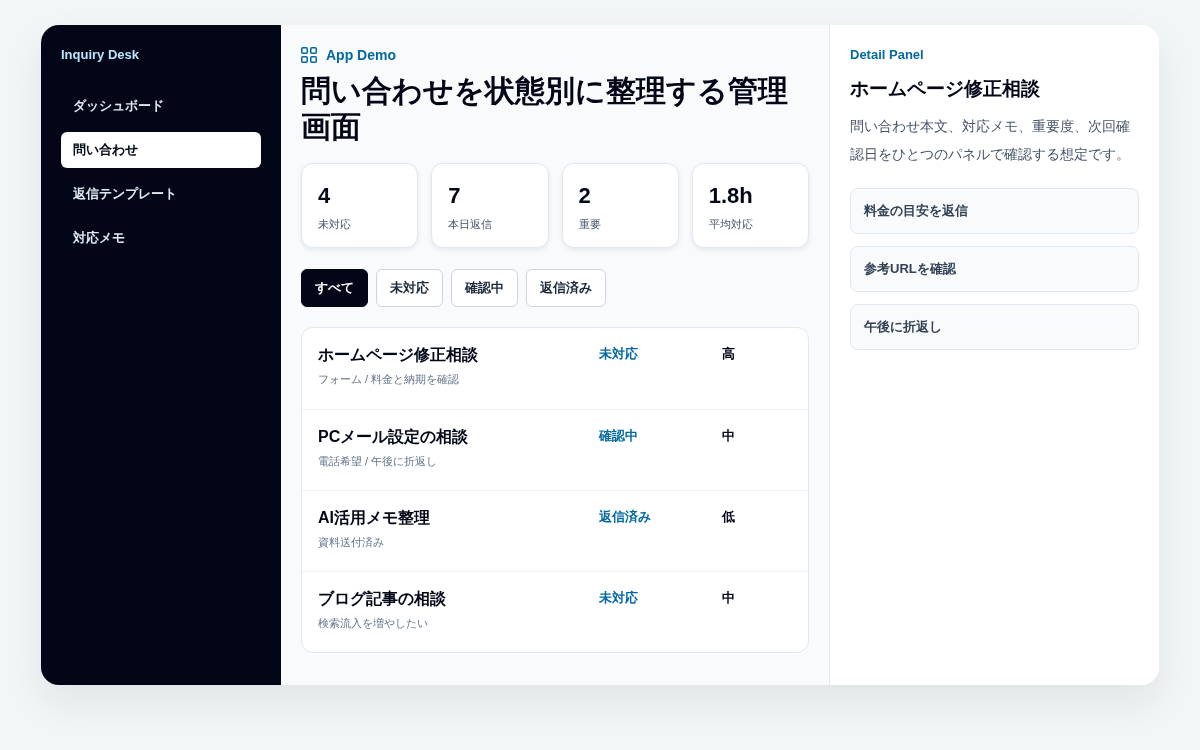 Image resolution: width=1200 pixels, height=750 pixels. Describe the element at coordinates (730, 224) in the screenshot. I see `stat-label: 平均対応` at that location.